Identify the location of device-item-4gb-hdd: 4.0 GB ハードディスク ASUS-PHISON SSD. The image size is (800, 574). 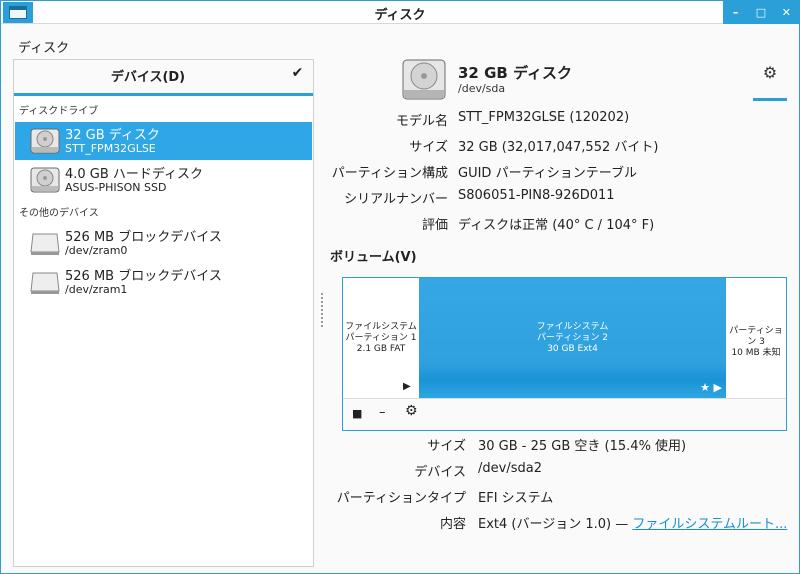
(163, 180).